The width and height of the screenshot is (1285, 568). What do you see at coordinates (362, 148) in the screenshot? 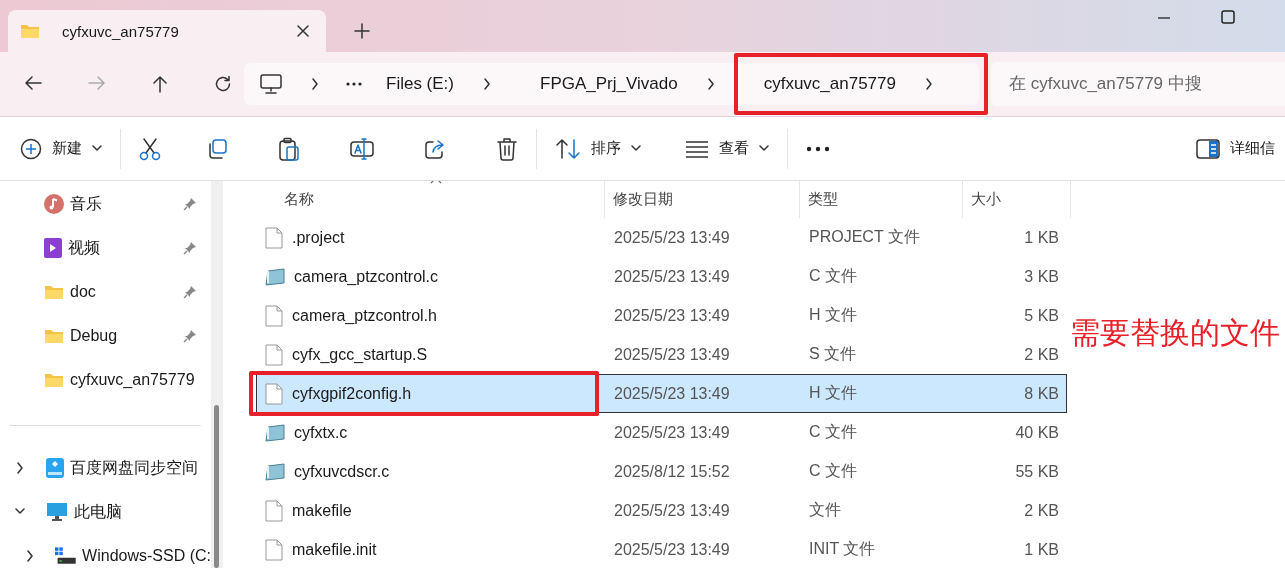
I see `rename-icon` at bounding box center [362, 148].